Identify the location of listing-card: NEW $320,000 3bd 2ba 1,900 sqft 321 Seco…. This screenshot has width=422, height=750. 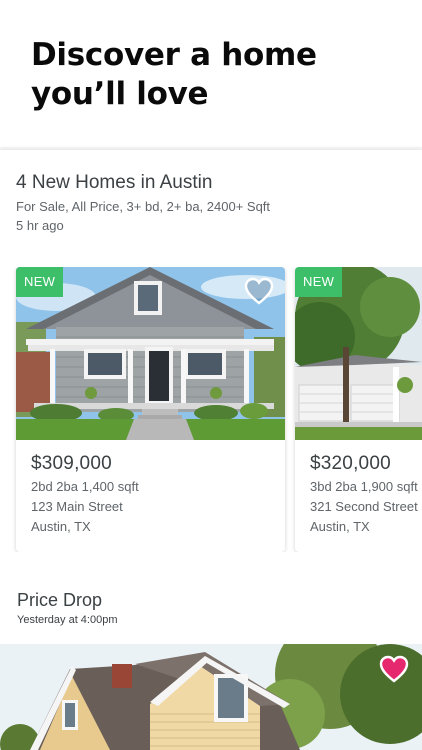
(358, 409).